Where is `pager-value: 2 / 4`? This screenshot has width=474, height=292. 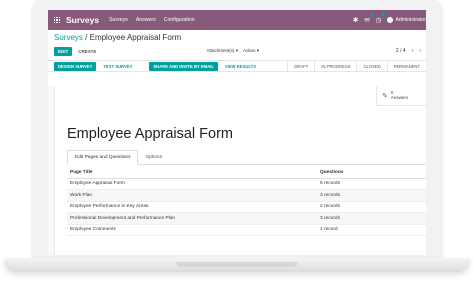 pager-value: 2 / 4 is located at coordinates (401, 51).